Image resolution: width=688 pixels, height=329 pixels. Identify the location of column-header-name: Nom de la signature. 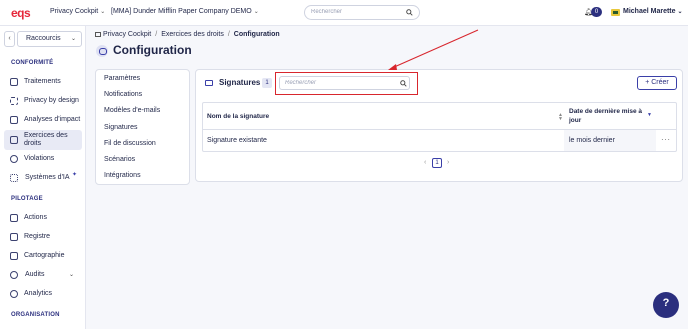
(238, 116).